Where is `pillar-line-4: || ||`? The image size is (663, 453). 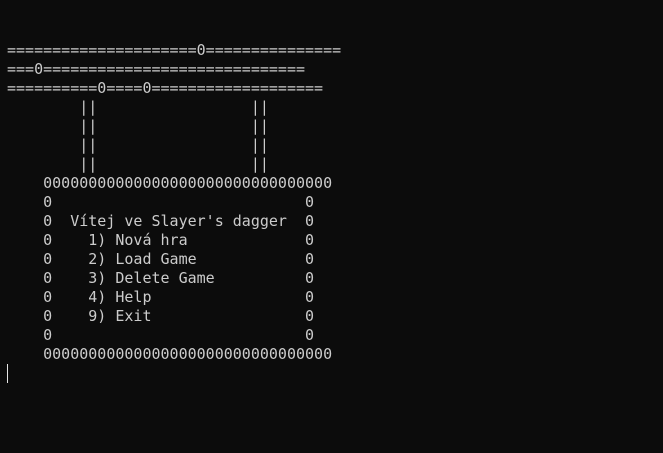
pillar-line-4: || || is located at coordinates (138, 164).